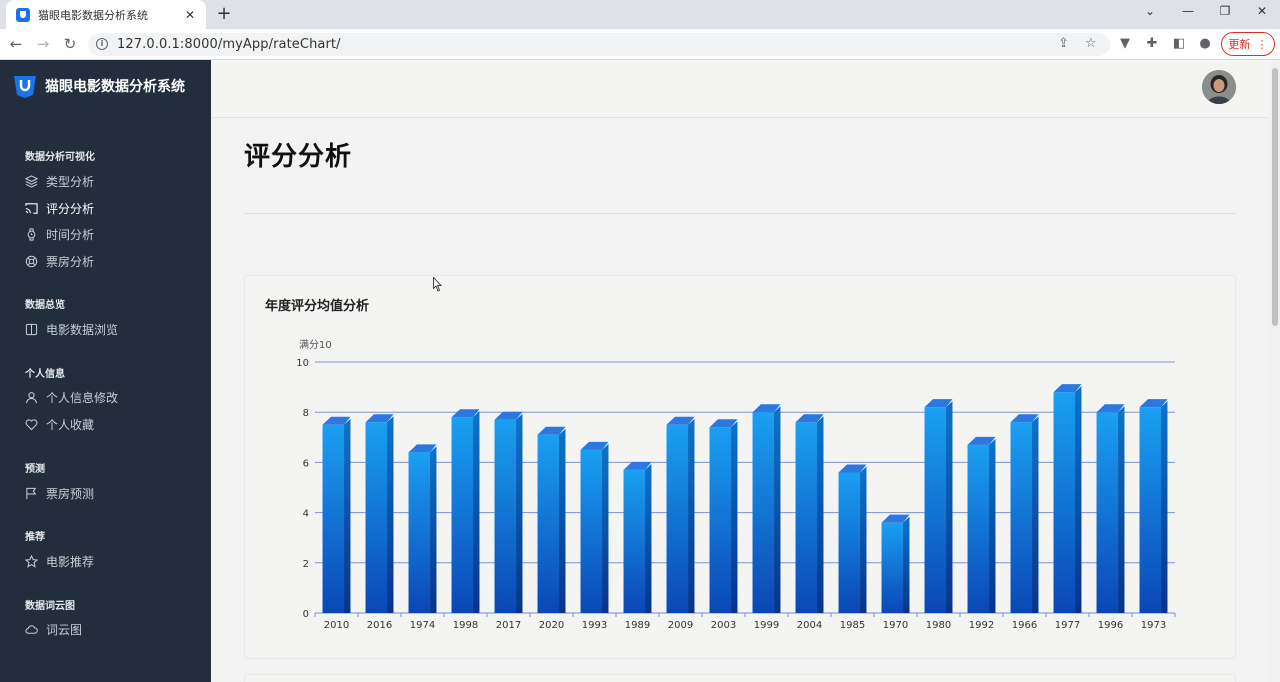 This screenshot has height=682, width=1280. What do you see at coordinates (190, 15) in the screenshot?
I see `tab-close-icon: ✕` at bounding box center [190, 15].